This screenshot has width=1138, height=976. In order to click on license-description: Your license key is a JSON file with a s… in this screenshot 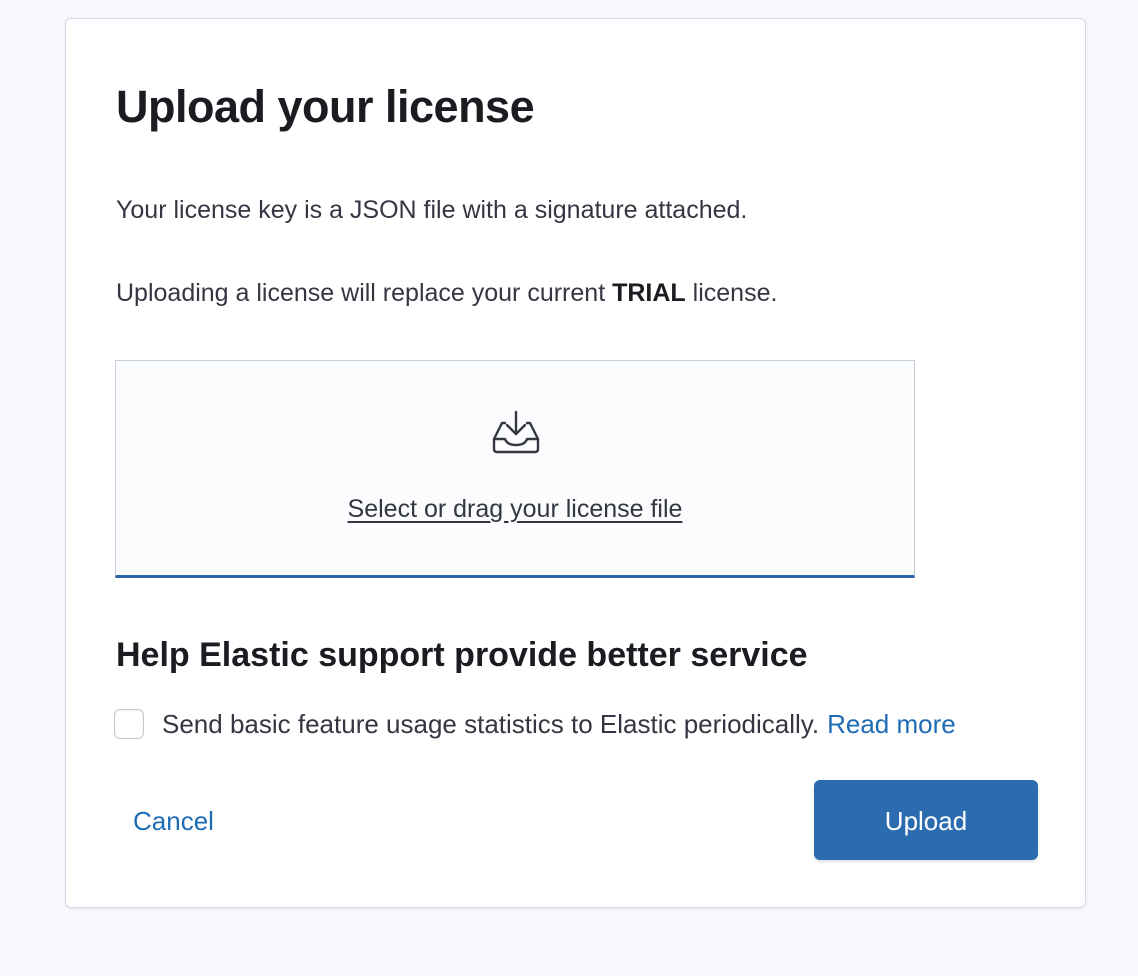, I will do `click(432, 210)`.